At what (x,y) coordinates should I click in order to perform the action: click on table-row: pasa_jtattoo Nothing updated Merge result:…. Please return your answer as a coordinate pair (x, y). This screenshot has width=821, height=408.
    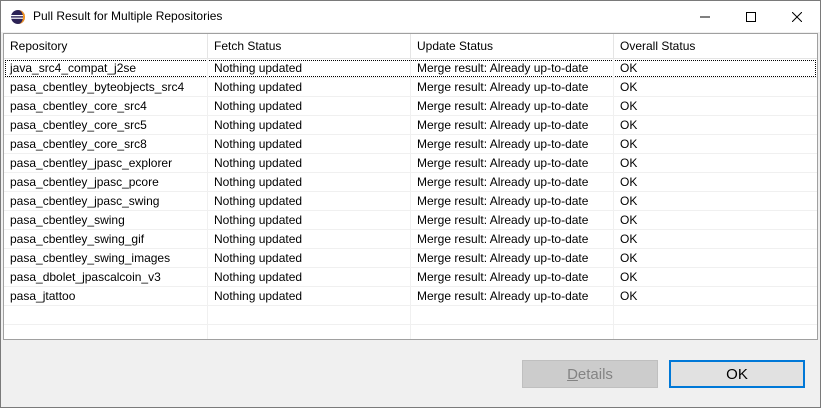
    Looking at the image, I should click on (410, 296).